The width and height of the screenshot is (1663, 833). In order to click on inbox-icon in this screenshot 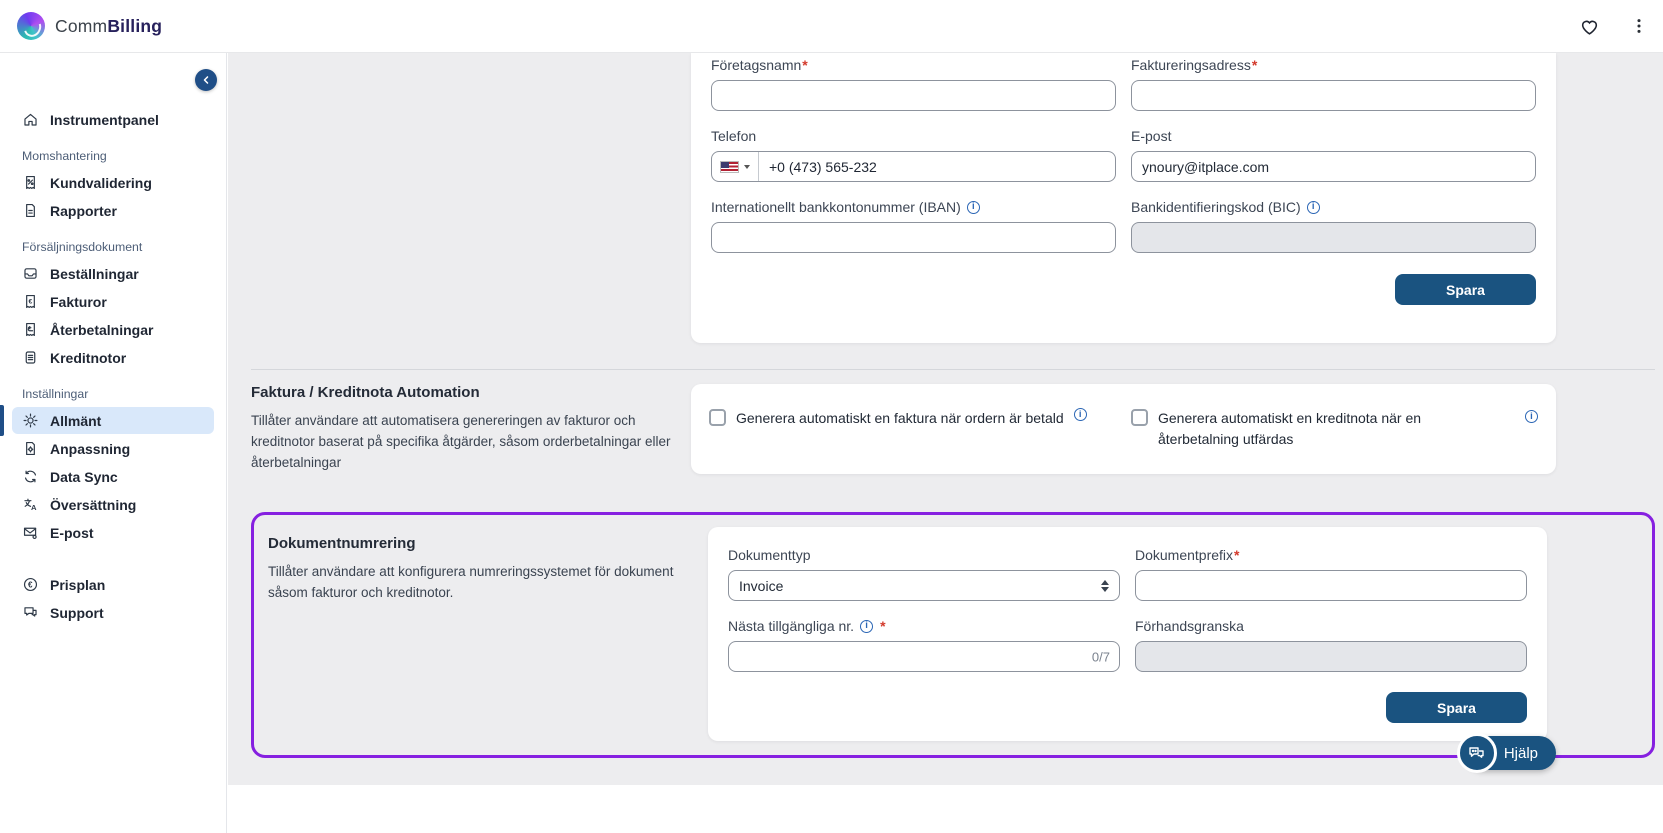, I will do `click(30, 273)`.